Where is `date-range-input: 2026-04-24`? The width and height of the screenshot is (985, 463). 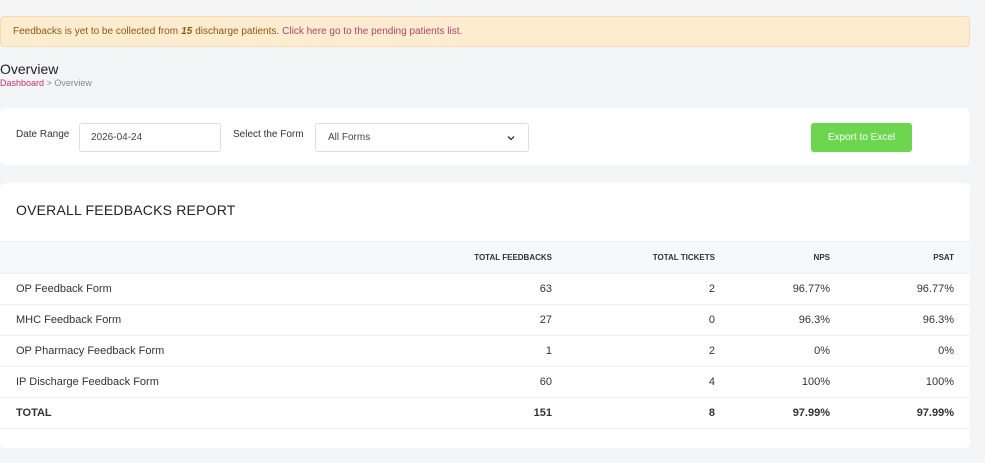 date-range-input: 2026-04-24 is located at coordinates (150, 137).